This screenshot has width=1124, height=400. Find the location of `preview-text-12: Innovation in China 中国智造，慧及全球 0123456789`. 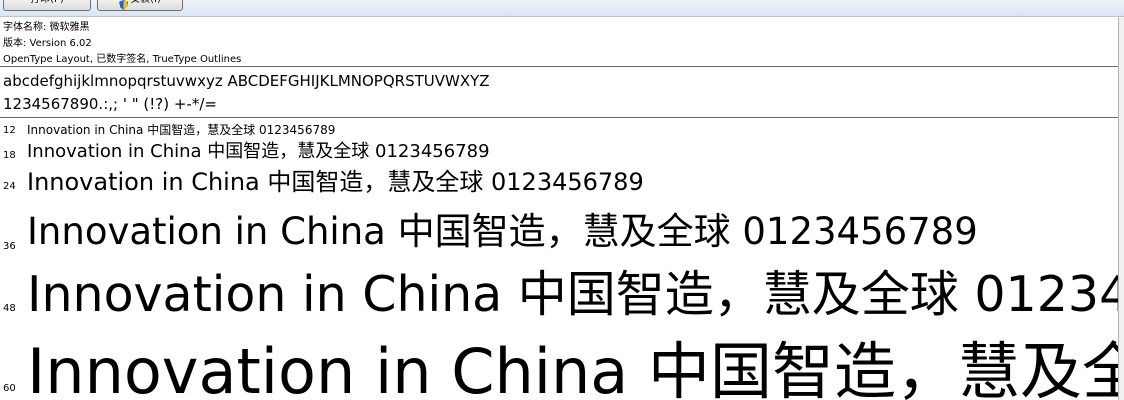

preview-text-12: Innovation in China 中国智造，慧及全球 0123456789 is located at coordinates (181, 130).